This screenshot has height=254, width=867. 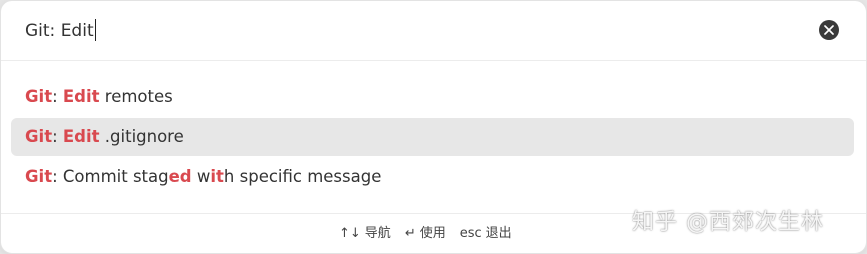 I want to click on label-text: w, so click(x=201, y=176).